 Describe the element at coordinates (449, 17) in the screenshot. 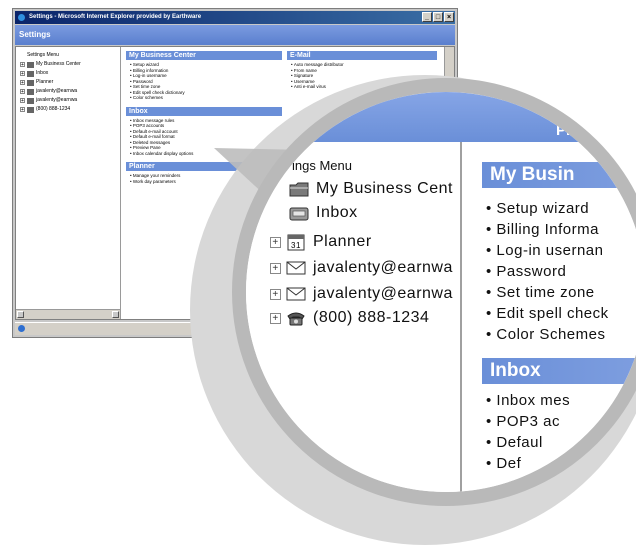

I see `close-button: ×` at that location.